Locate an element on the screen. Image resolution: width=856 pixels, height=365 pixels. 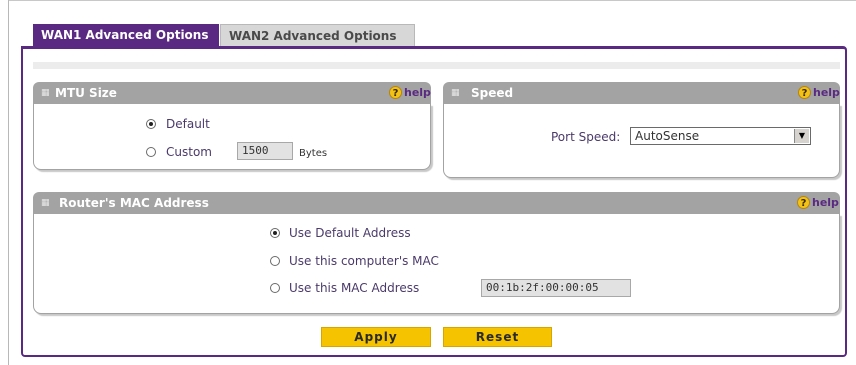
mtu-section-header: ▦ MTU Size ? help is located at coordinates (232, 93).